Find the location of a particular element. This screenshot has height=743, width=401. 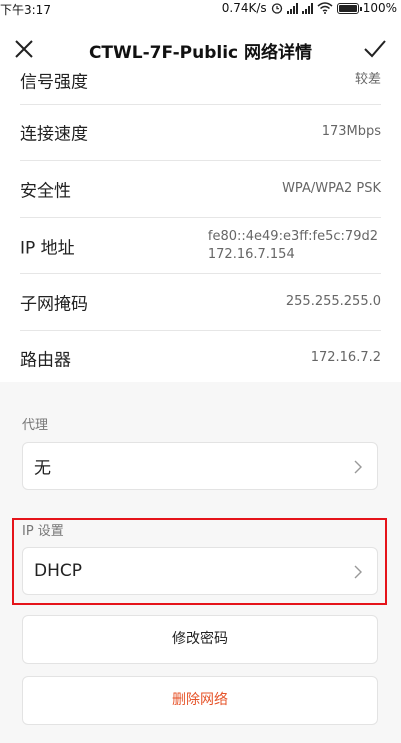

proxy-value: 无 is located at coordinates (42, 468).